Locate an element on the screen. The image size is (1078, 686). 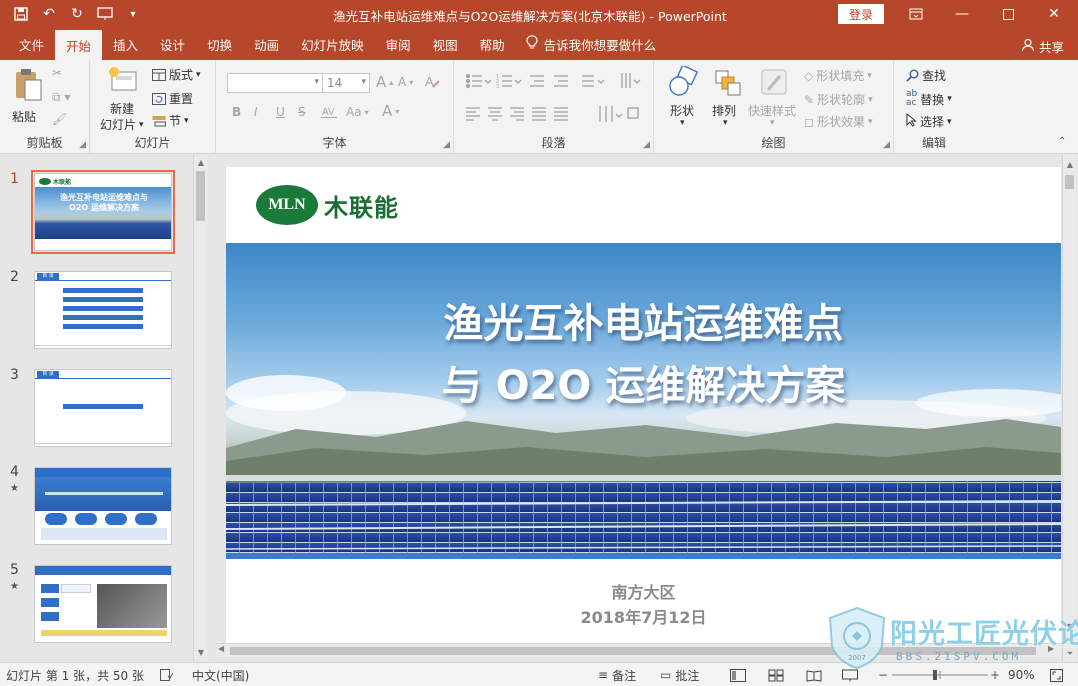
slide-thumbnail-3: 目 录 is located at coordinates (103, 408).